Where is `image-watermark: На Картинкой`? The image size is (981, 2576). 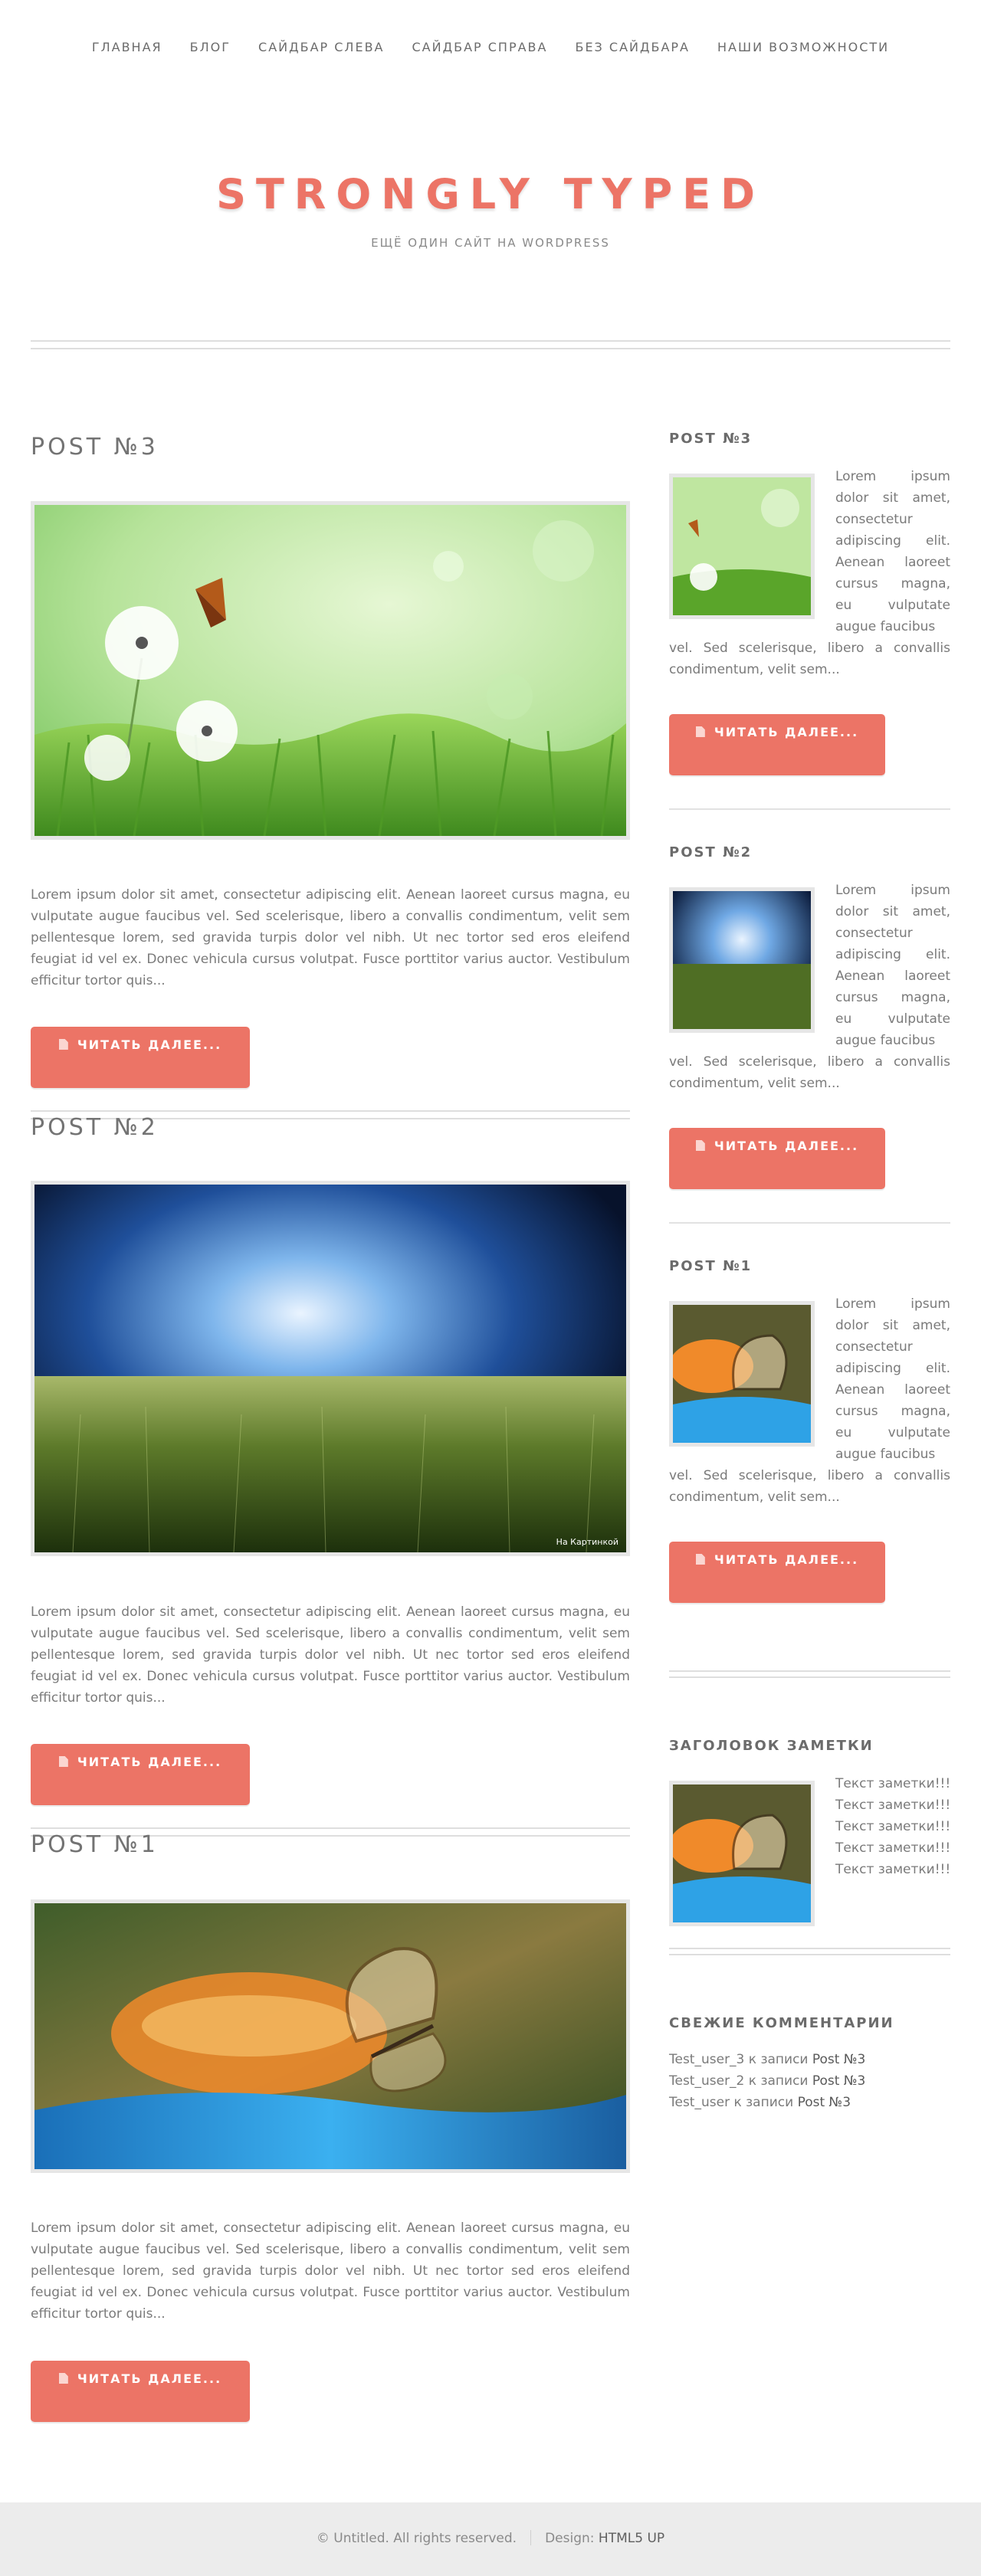
image-watermark: На Картинкой is located at coordinates (587, 1542).